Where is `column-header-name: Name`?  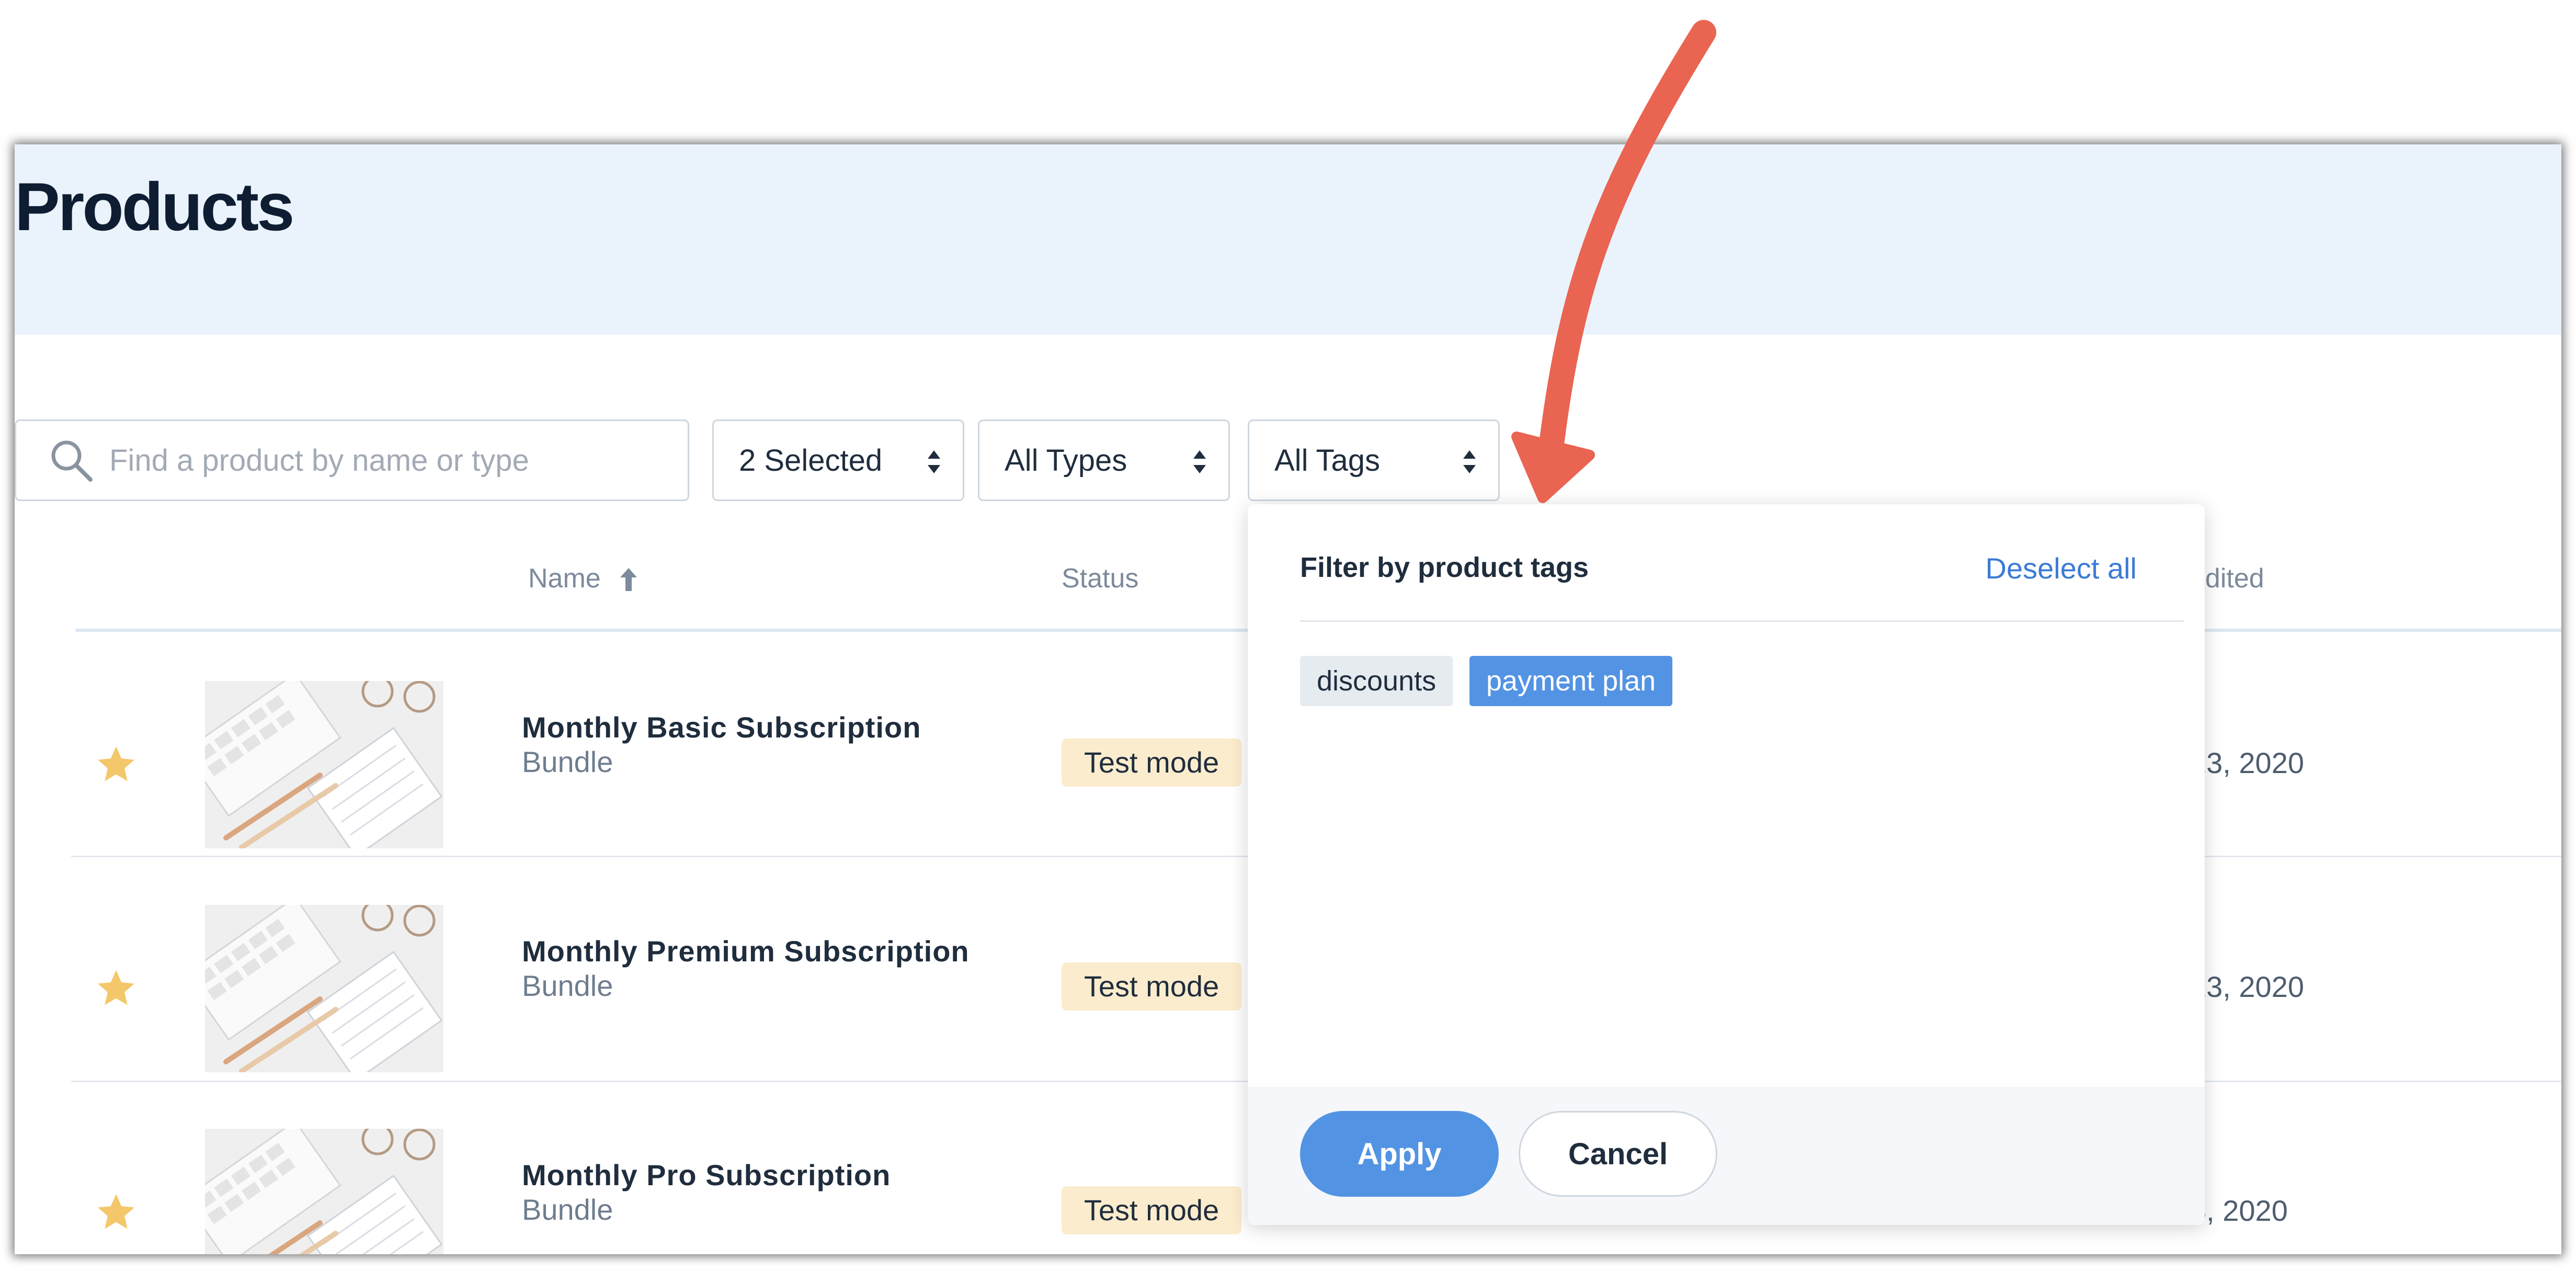 column-header-name: Name is located at coordinates (583, 578).